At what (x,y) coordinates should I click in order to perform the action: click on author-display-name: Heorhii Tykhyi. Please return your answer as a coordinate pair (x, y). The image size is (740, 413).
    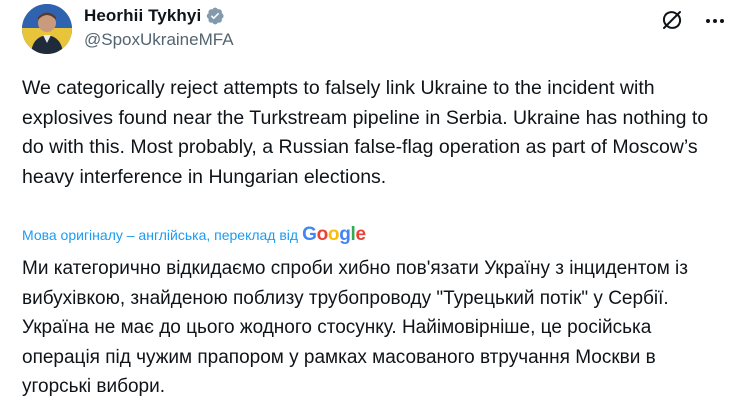
    Looking at the image, I should click on (142, 16).